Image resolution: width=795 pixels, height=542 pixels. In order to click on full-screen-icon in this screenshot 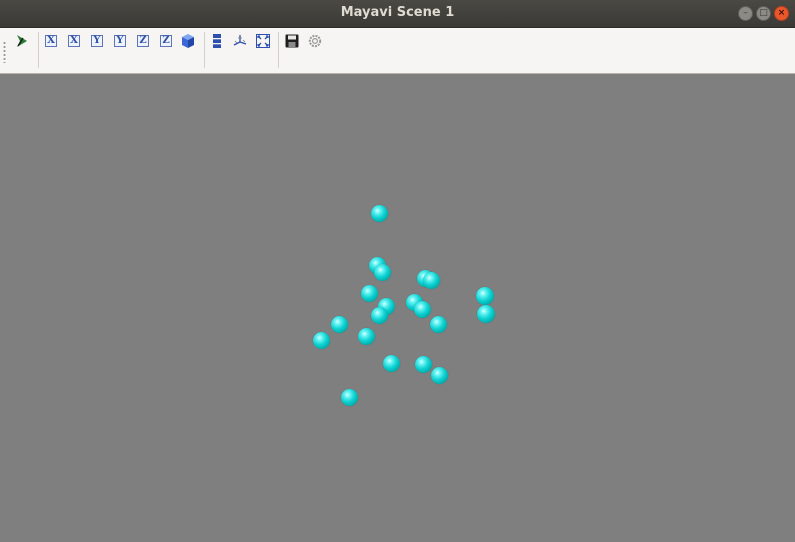, I will do `click(263, 41)`.